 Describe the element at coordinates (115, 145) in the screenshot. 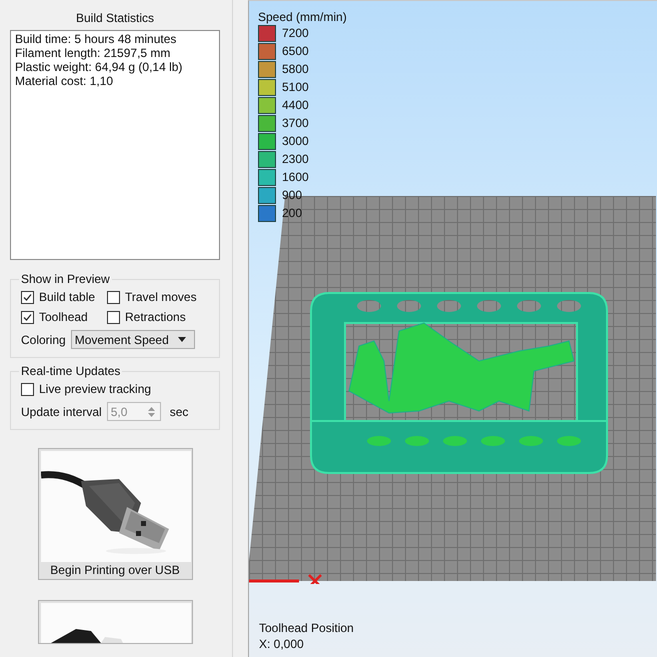

I see `statistics-text-area: Build time: 5 hours 48 minutes Filament length: 21597,5 mm Plastic weight: 64,94 g (0,14 lb) Material cost: 1,10` at that location.